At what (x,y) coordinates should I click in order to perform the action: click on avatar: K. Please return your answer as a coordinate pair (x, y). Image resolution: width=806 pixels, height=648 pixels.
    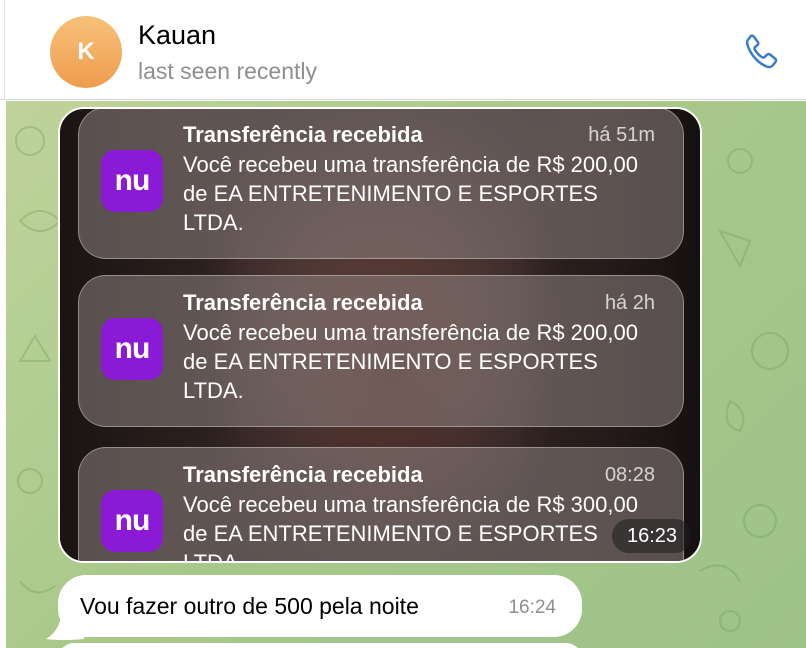
    Looking at the image, I should click on (86, 52).